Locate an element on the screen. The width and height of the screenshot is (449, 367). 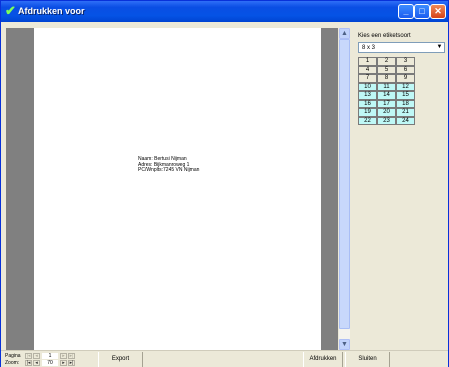
label-cell: 18 is located at coordinates (405, 103).